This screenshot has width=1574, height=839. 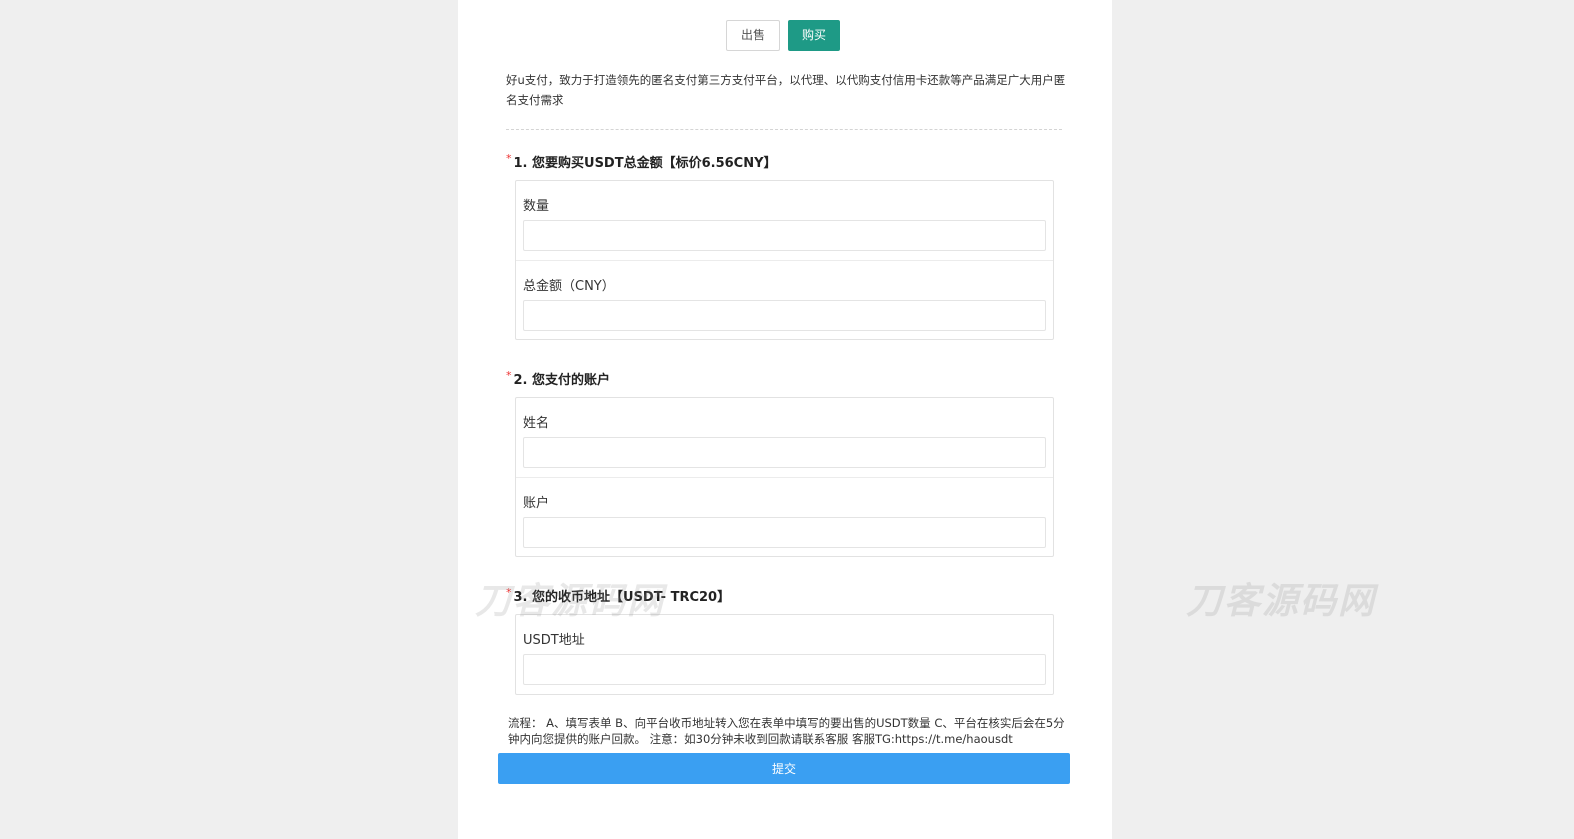 I want to click on field-total-amount: 总金额（CNY）, so click(x=784, y=299).